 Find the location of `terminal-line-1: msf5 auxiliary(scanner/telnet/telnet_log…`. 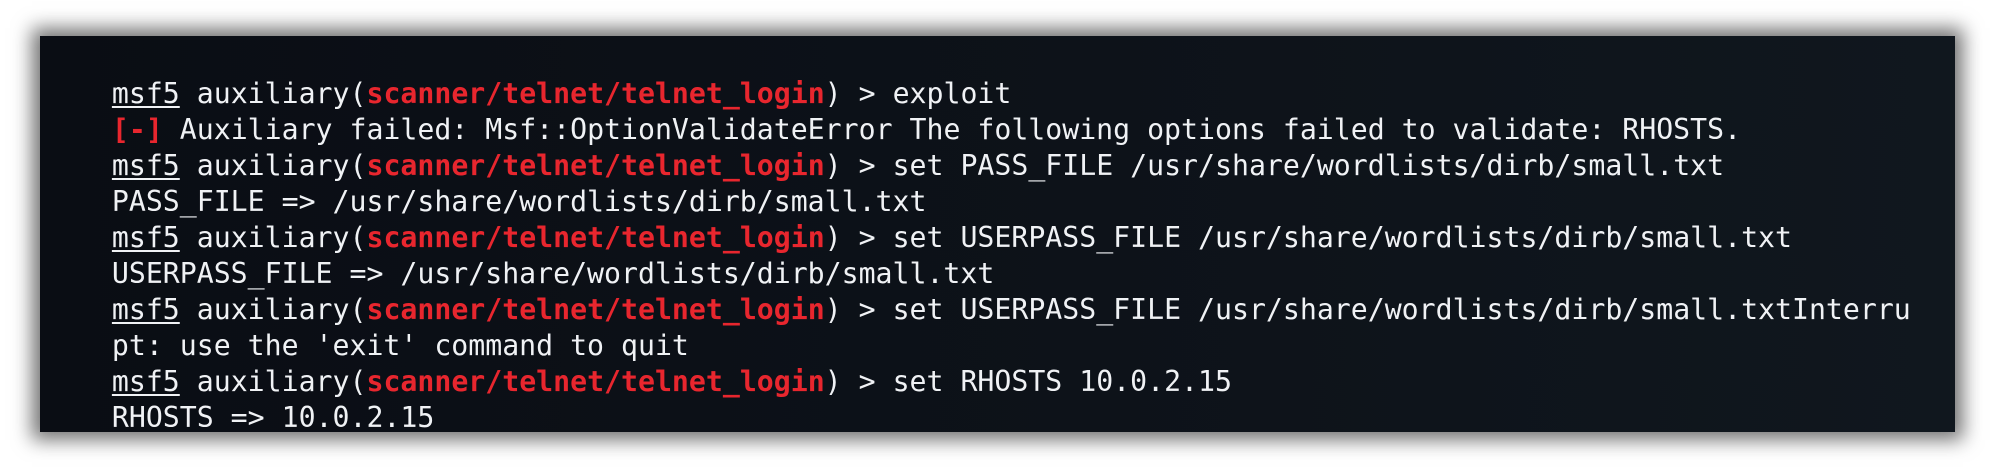

terminal-line-1: msf5 auxiliary(scanner/telnet/telnet_log… is located at coordinates (999, 75).